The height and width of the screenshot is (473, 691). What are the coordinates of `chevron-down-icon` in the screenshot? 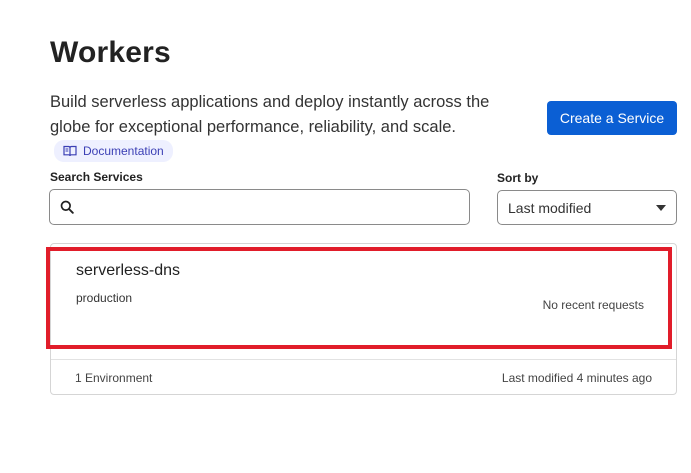 It's located at (661, 207).